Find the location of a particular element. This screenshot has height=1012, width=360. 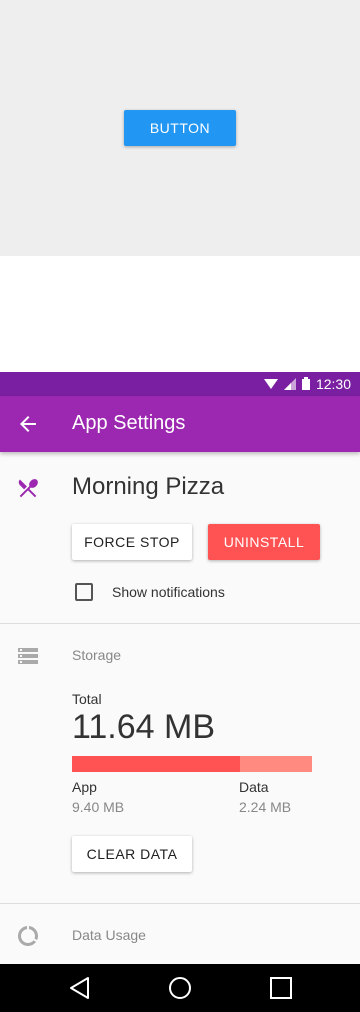

navigation-bar is located at coordinates (180, 988).